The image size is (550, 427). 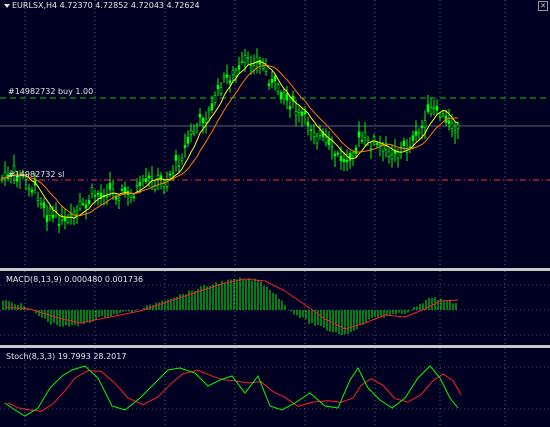 What do you see at coordinates (66, 356) in the screenshot?
I see `stochastic-label: Stoch(8,3,3) 19.7993 28.2017` at bounding box center [66, 356].